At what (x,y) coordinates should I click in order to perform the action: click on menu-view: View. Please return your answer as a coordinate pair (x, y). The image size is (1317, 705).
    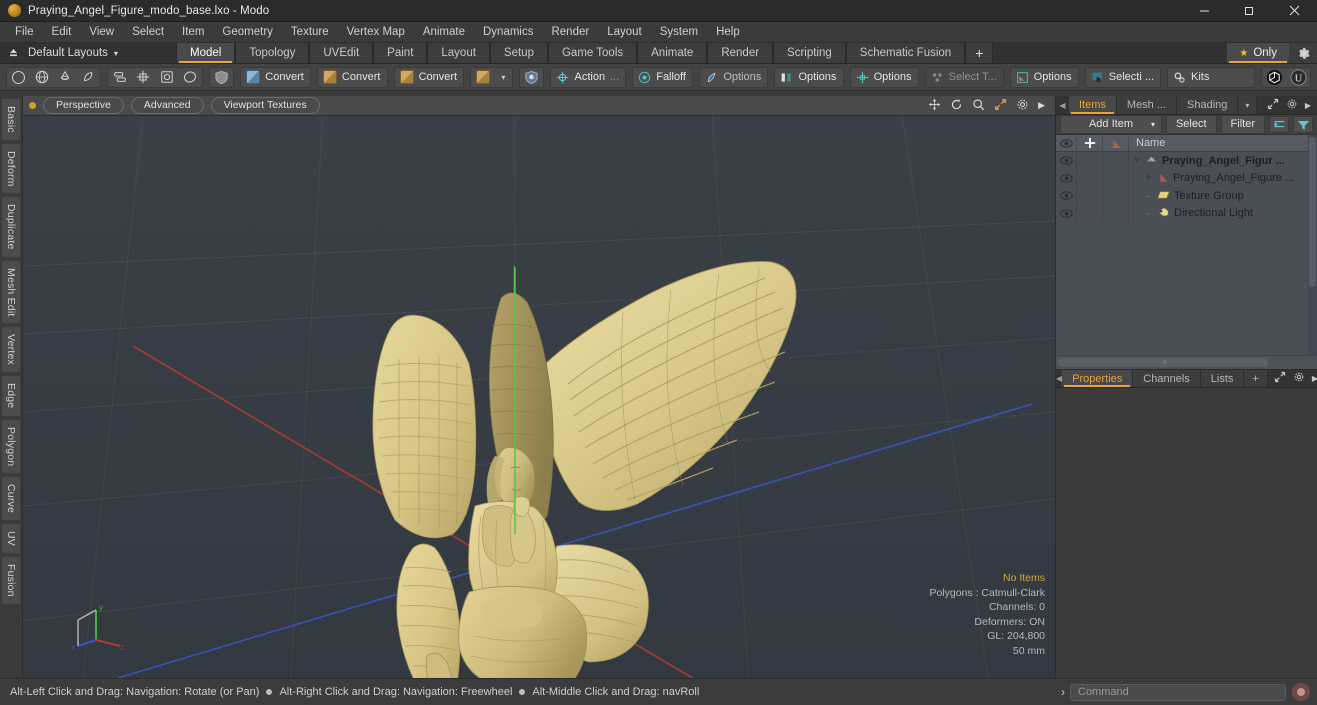
    Looking at the image, I should click on (101, 32).